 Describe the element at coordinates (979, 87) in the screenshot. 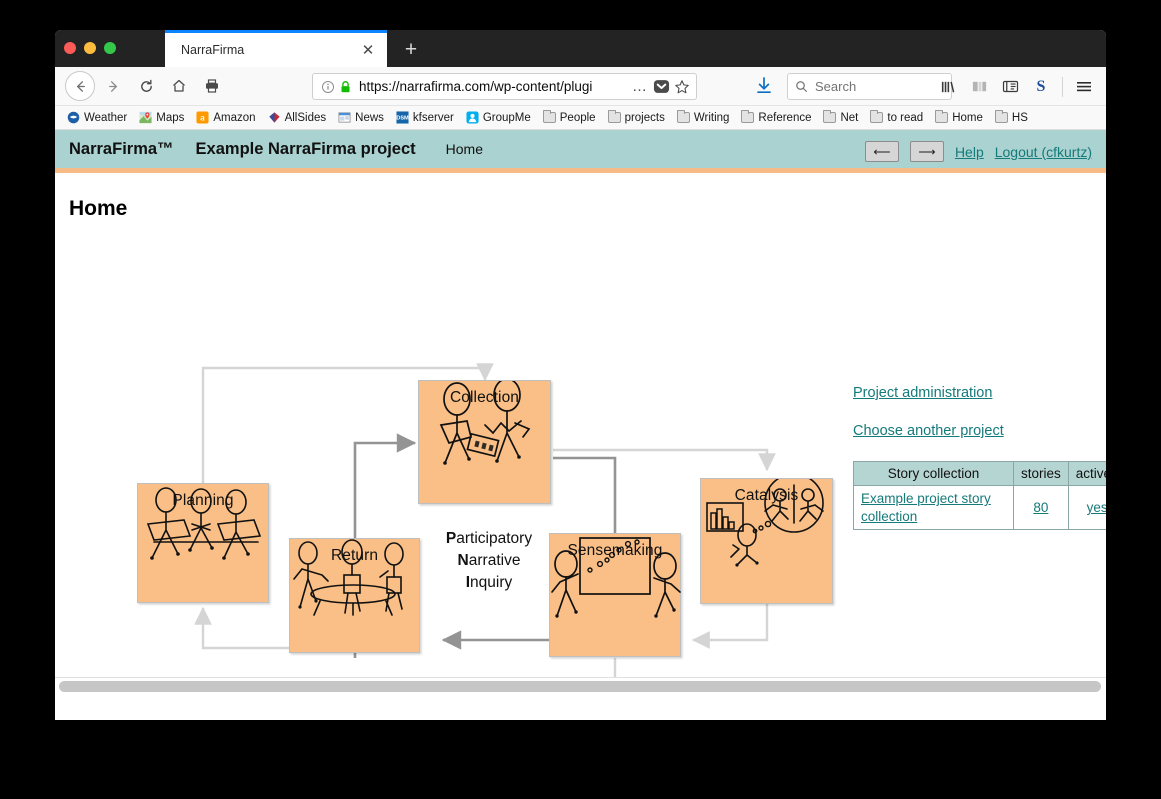

I see `sidebar-panels-icon` at that location.